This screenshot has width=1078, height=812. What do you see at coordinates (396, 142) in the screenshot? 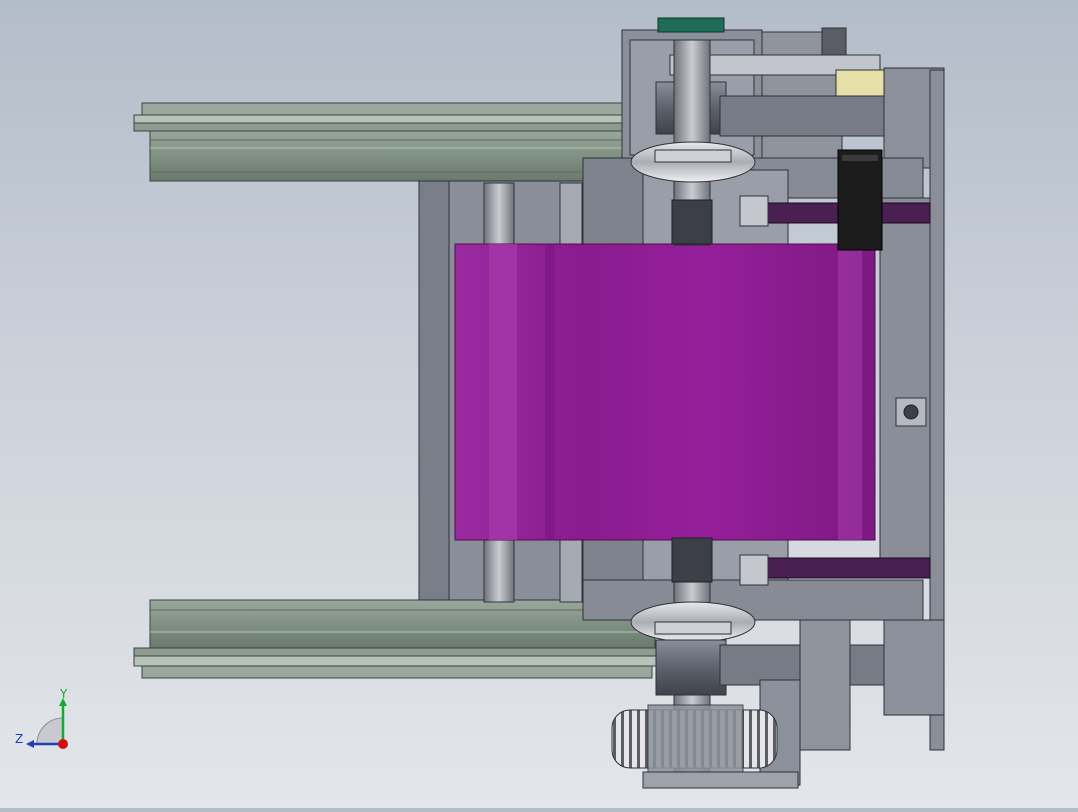
I see `upper-rail` at bounding box center [396, 142].